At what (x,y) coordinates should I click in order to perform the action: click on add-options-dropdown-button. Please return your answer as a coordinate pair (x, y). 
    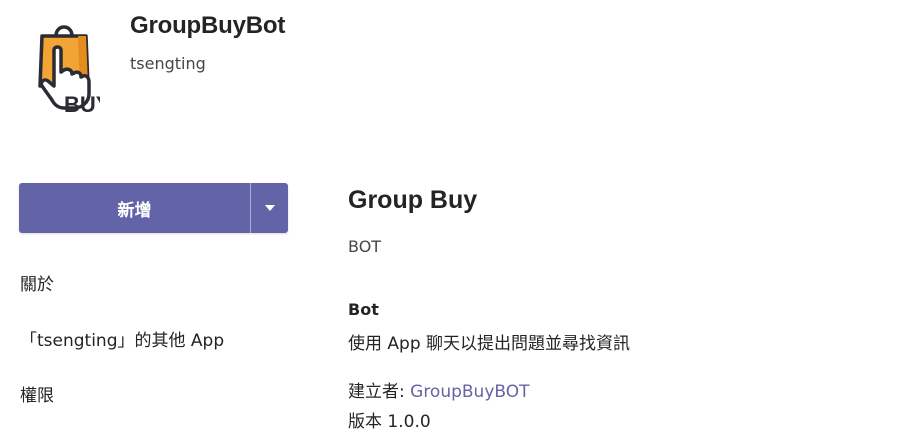
    Looking at the image, I should click on (269, 208).